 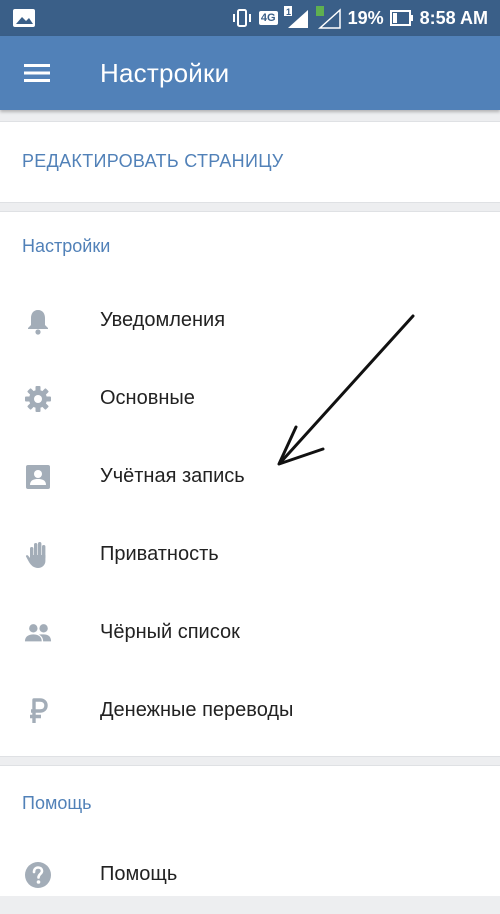 I want to click on settings-item-general: Основные, so click(x=250, y=399).